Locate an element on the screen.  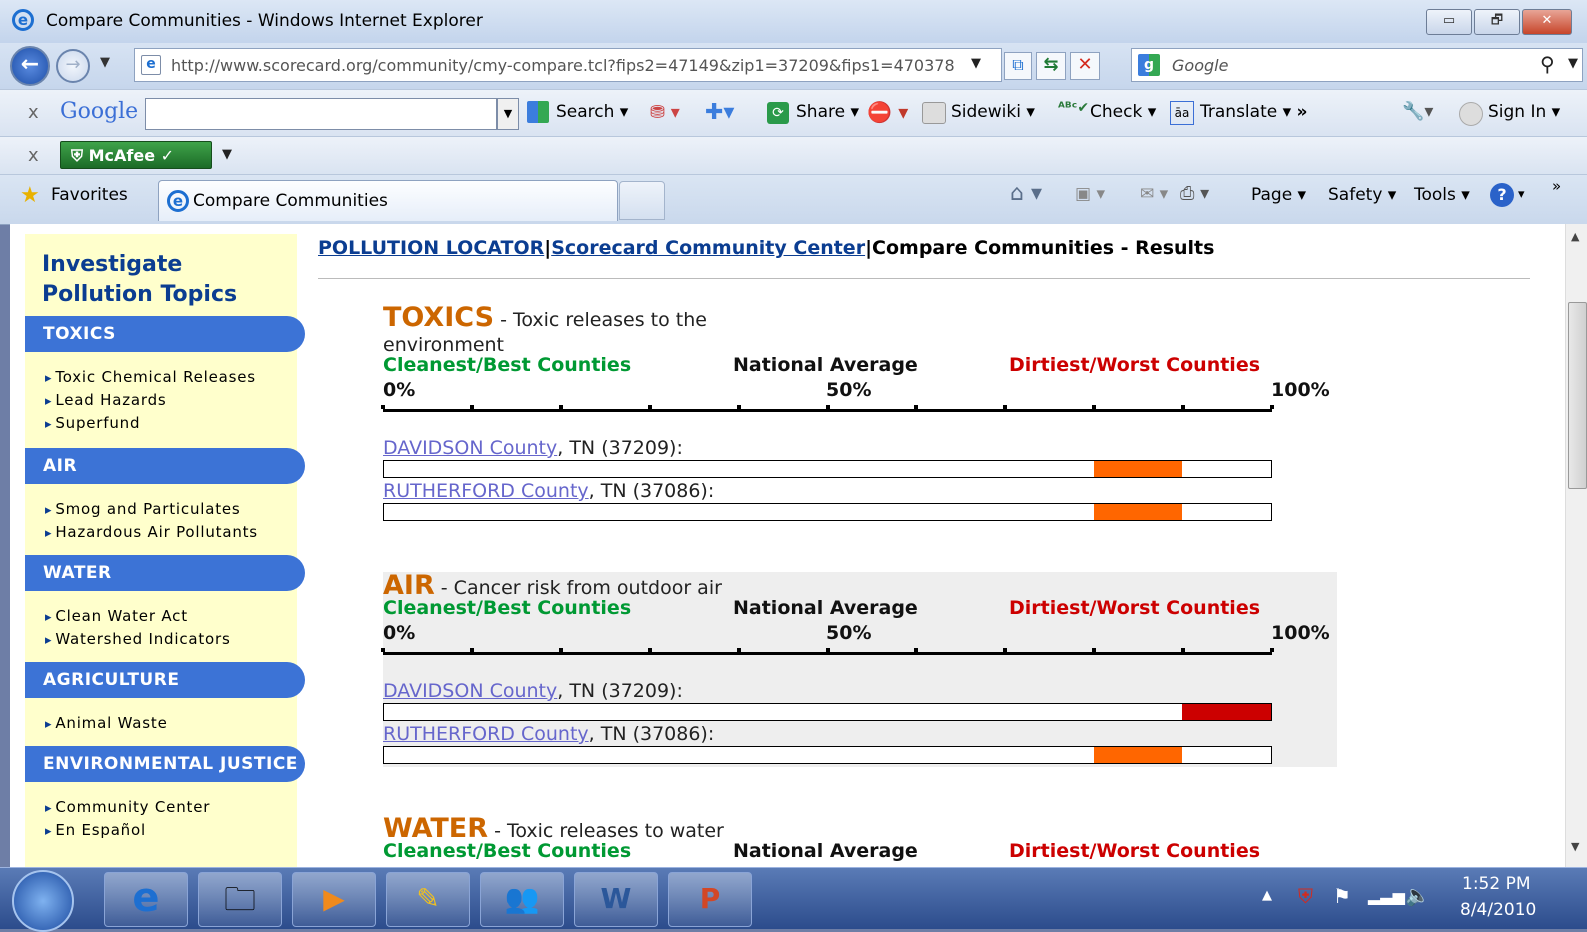
scroll-up-icon: ▲ is located at coordinates (1575, 236).